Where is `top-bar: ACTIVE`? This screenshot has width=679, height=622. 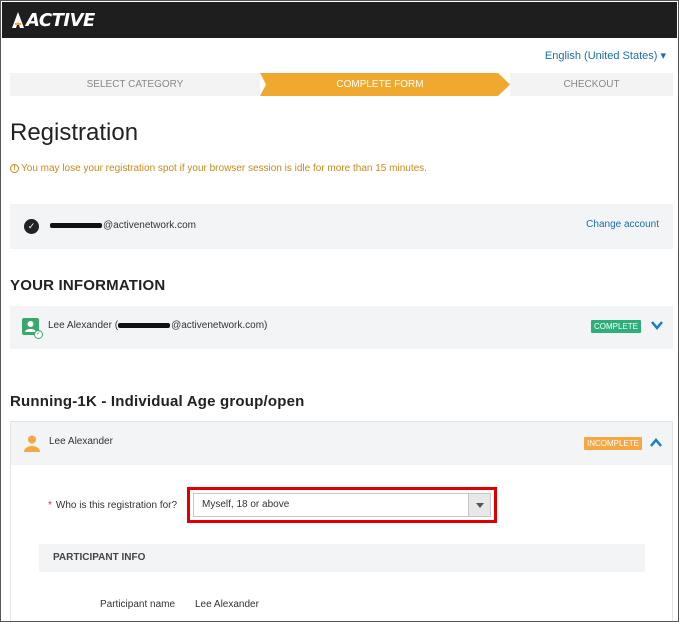
top-bar: ACTIVE is located at coordinates (339, 20).